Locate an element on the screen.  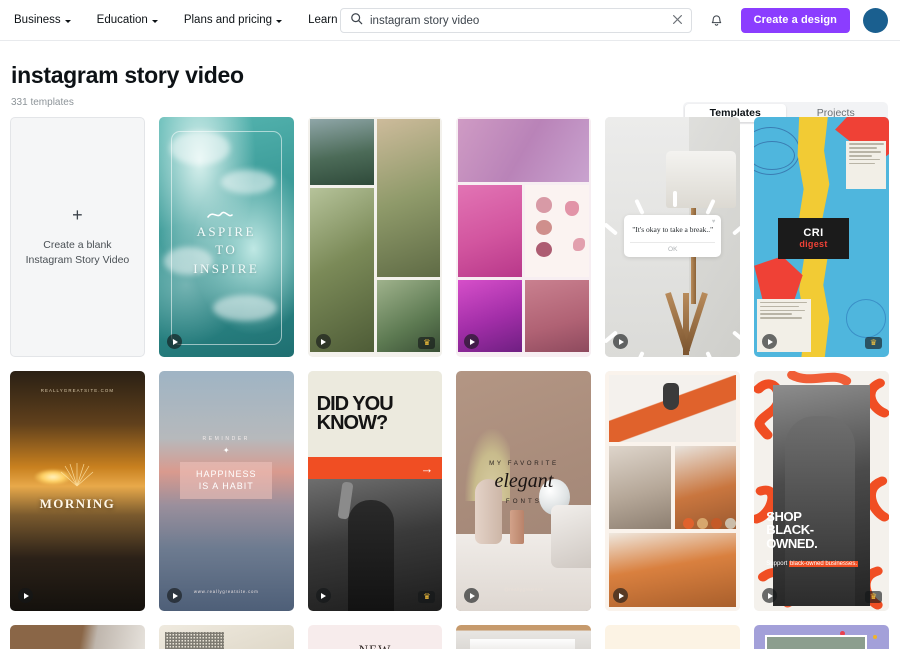
template-card-aspire-to-inspire: ASPIRE TO INSPIRE is located at coordinates (226, 237).